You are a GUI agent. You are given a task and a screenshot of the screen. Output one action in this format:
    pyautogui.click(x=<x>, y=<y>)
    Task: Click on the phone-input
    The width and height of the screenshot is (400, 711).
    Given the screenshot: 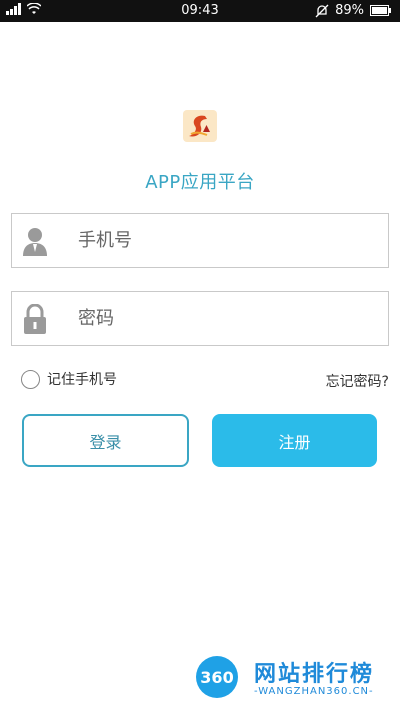 What is the action you would take?
    pyautogui.click(x=228, y=240)
    